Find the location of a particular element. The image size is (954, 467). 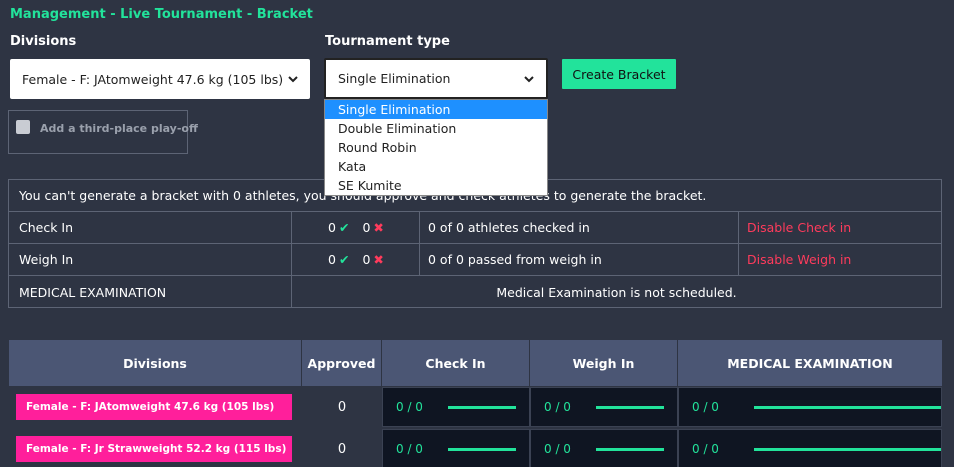

tournament-type-option: SE Kumite is located at coordinates (436, 185).